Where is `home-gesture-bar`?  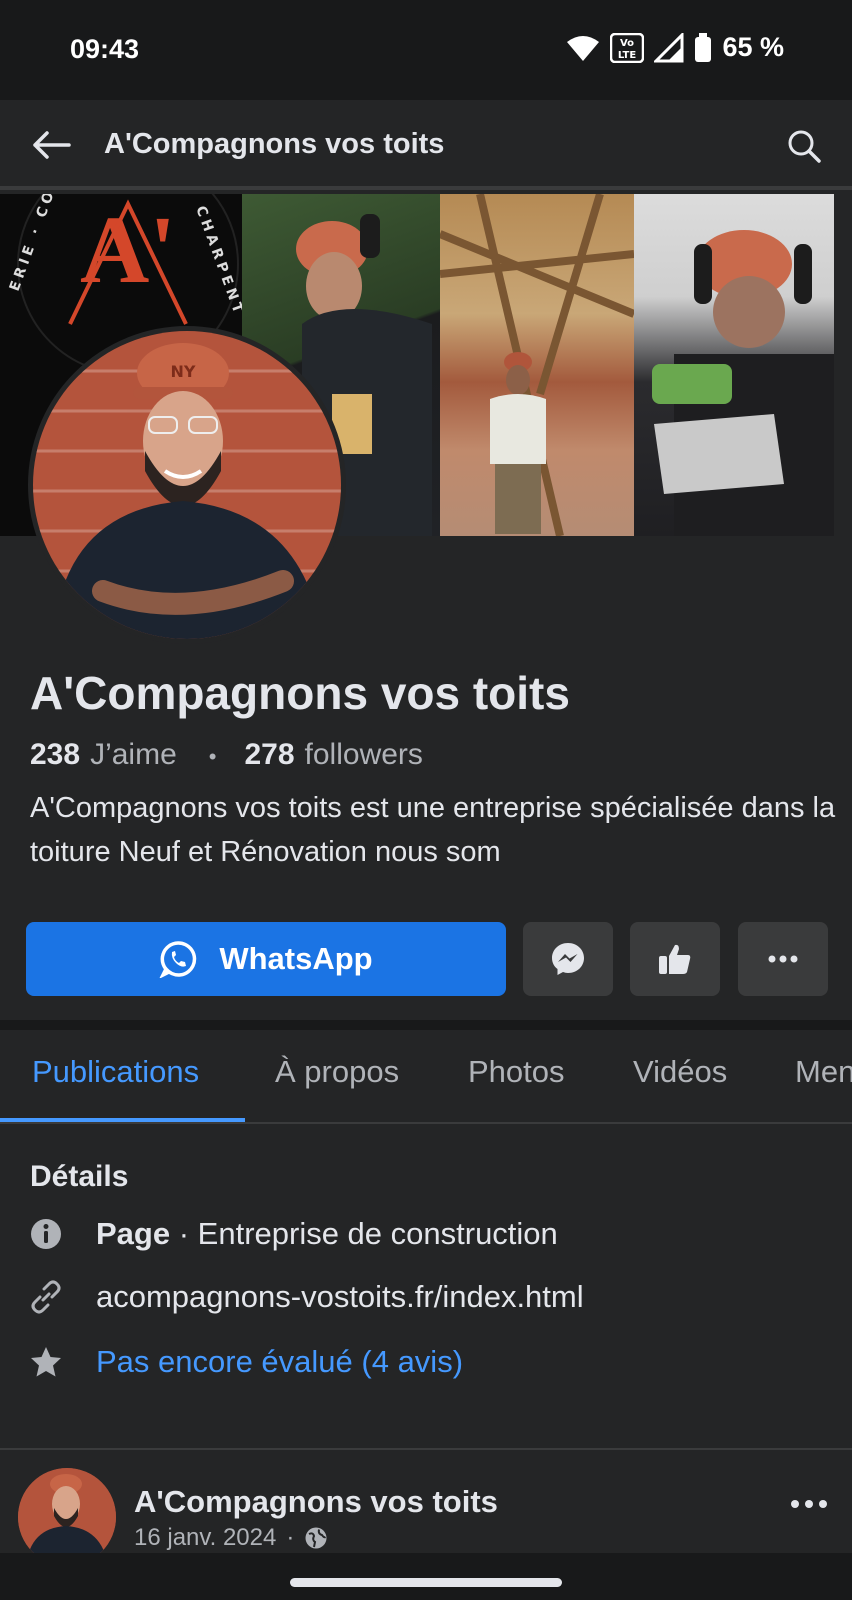 home-gesture-bar is located at coordinates (426, 1582).